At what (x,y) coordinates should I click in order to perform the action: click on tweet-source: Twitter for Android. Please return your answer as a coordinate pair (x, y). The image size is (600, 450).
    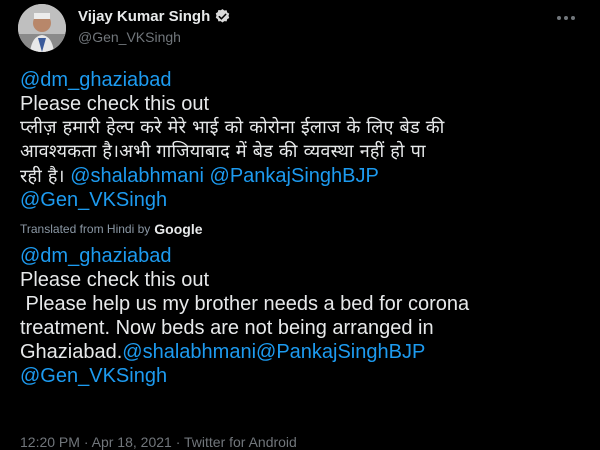
    Looking at the image, I should click on (240, 442).